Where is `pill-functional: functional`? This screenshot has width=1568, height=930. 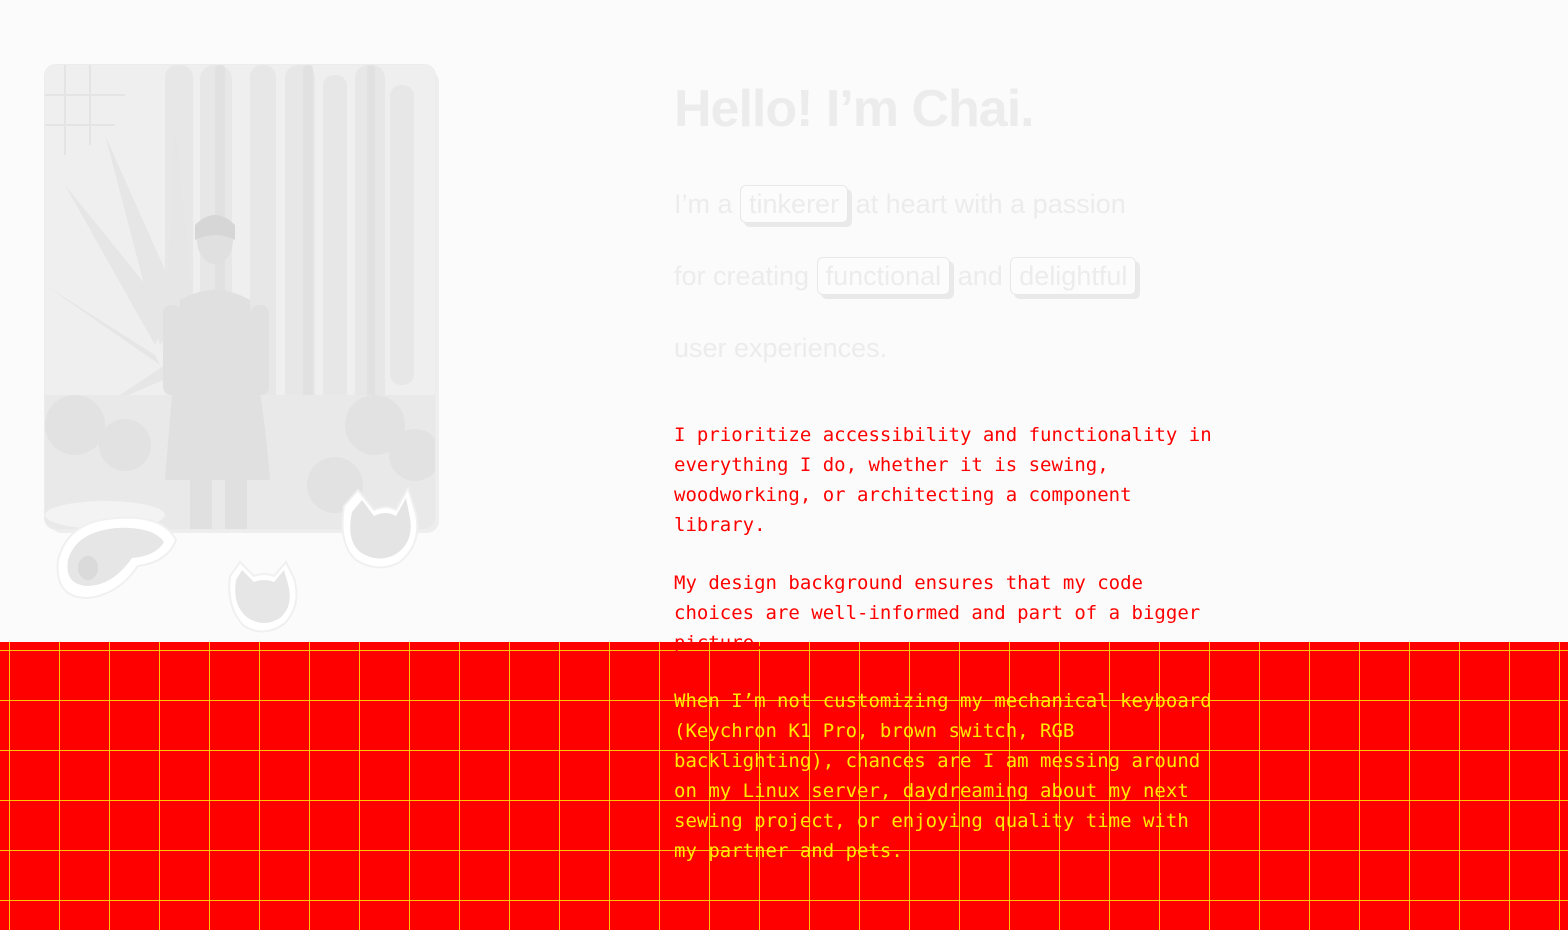
pill-functional: functional is located at coordinates (883, 276).